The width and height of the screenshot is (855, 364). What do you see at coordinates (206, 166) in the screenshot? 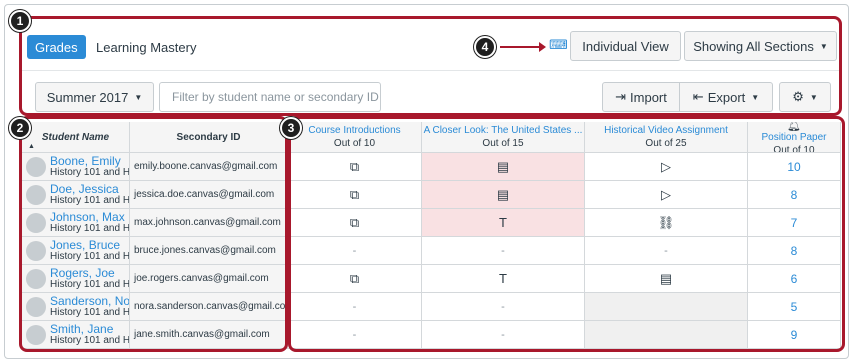
I see `secondary-id-value: emily.boone.canvas@gmail.com` at bounding box center [206, 166].